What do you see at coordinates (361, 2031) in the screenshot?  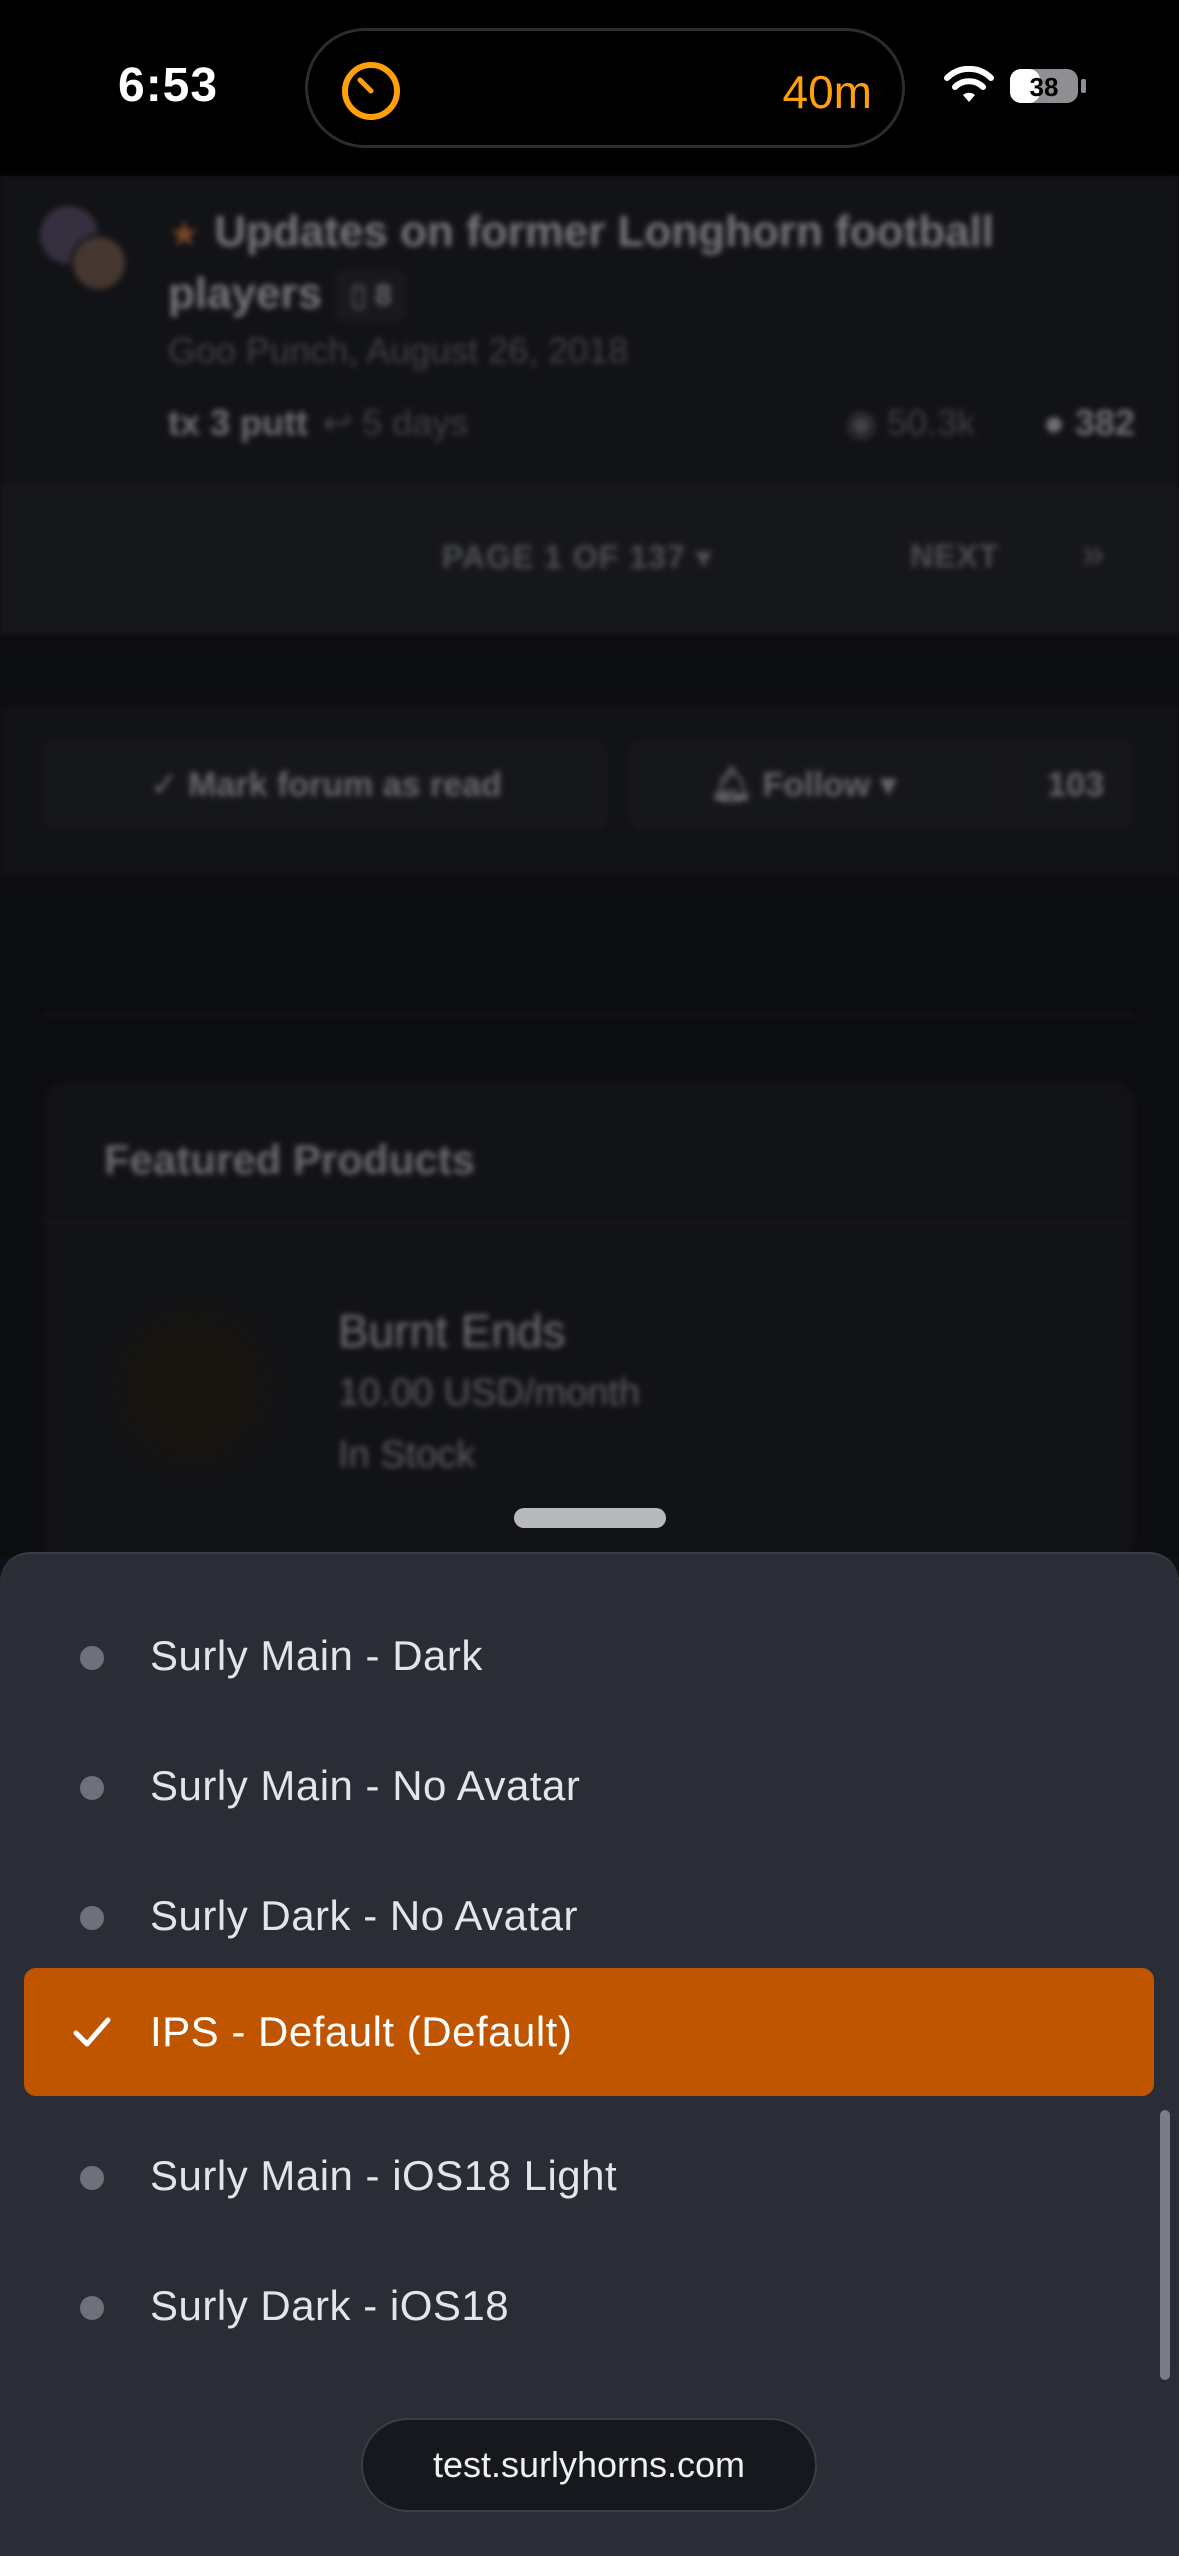 I see `theme-option-label: IPS - Default (Default)` at bounding box center [361, 2031].